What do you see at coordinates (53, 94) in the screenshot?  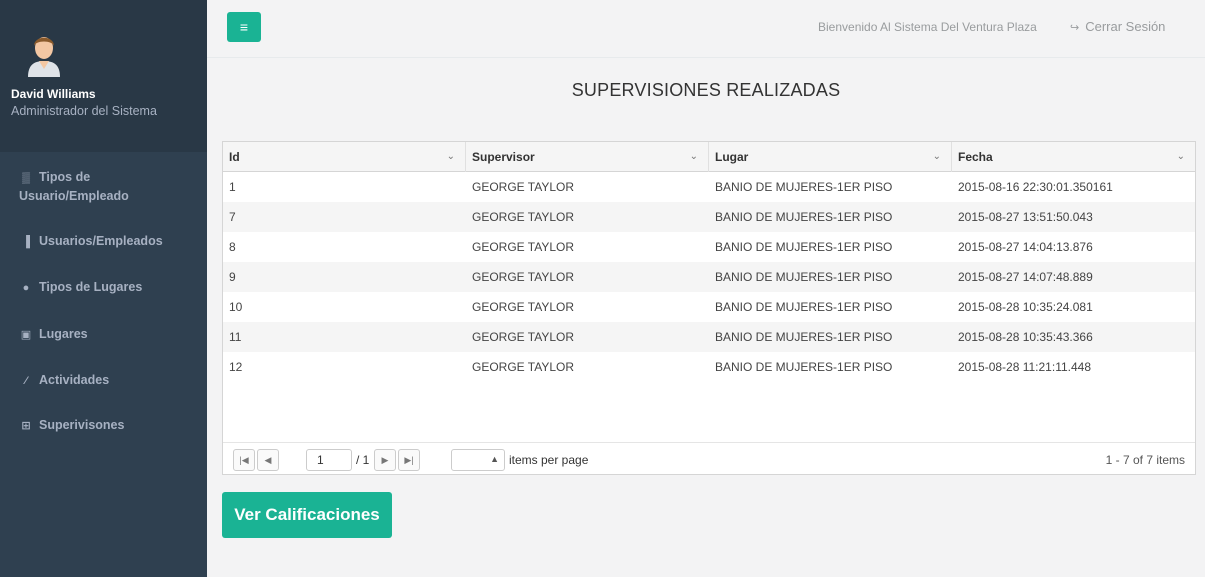 I see `user-name: David Williams` at bounding box center [53, 94].